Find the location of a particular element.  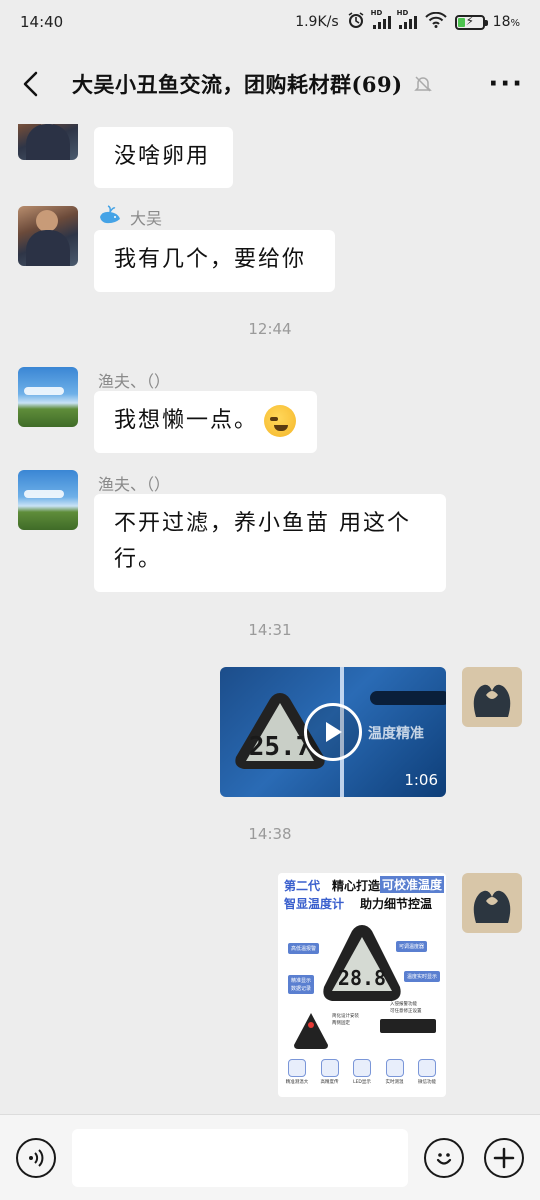

thermometer-icon is located at coordinates (297, 1068).